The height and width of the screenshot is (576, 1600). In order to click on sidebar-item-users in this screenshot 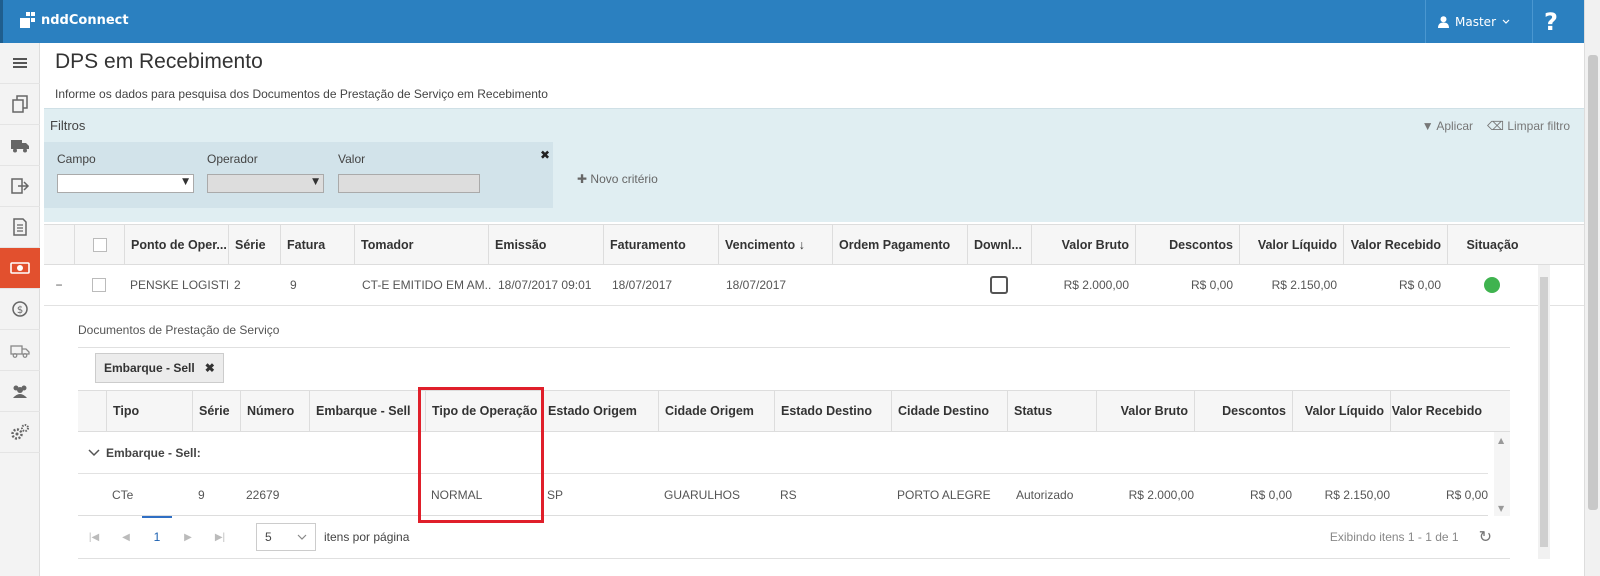, I will do `click(20, 391)`.